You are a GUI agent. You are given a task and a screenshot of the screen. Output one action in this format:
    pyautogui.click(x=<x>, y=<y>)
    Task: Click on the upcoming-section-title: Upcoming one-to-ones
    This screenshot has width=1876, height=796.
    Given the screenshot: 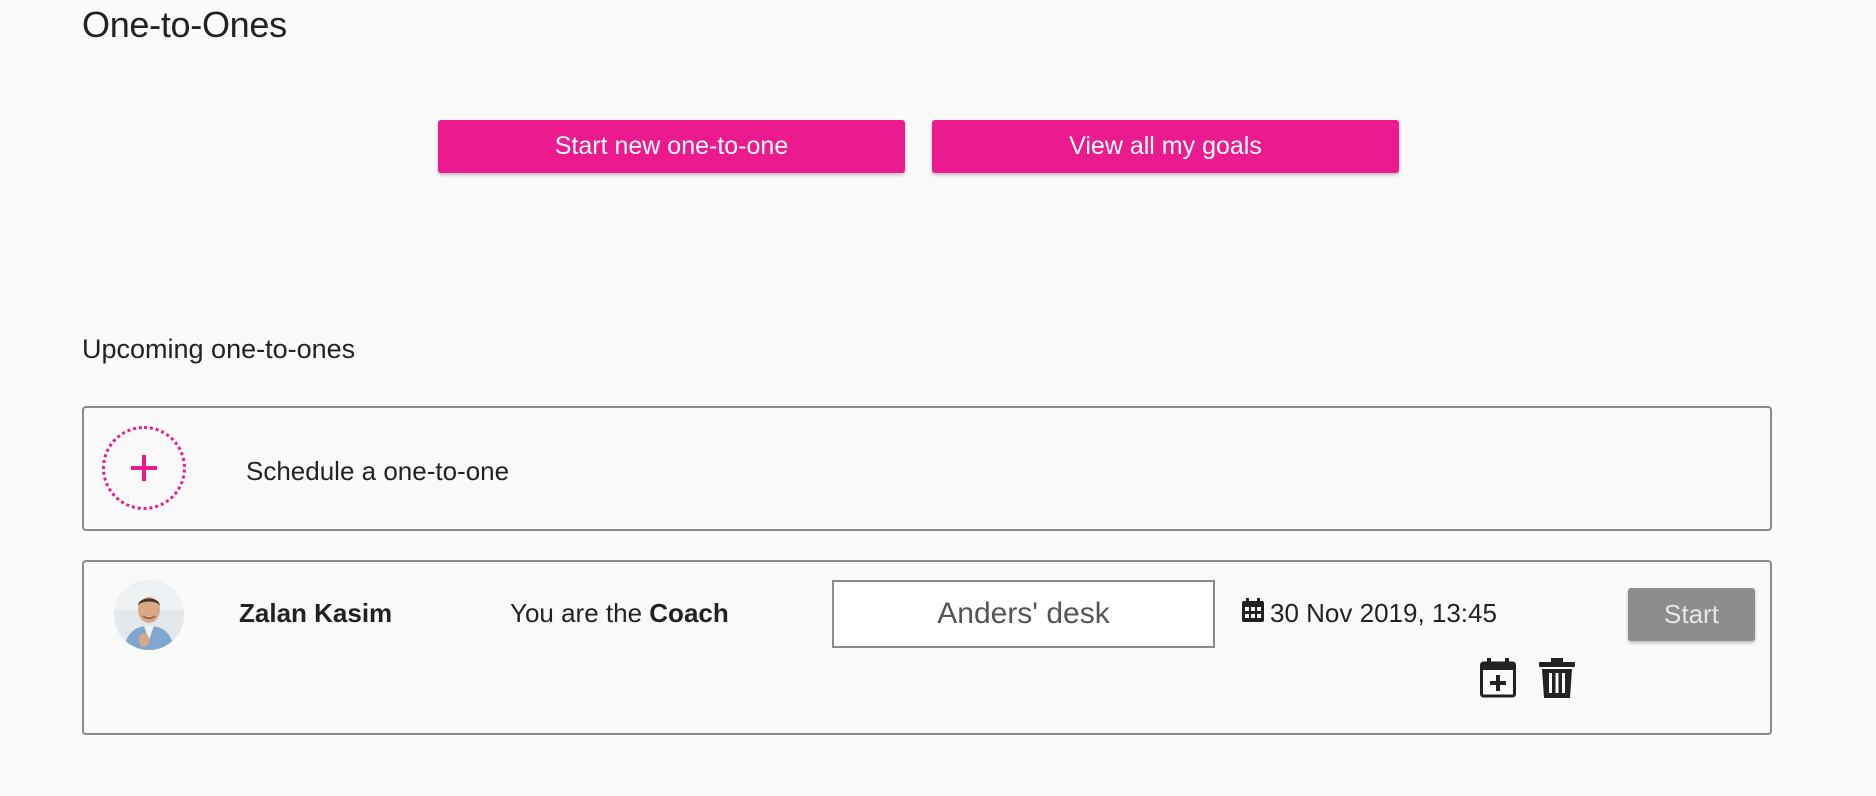 What is the action you would take?
    pyautogui.click(x=219, y=349)
    